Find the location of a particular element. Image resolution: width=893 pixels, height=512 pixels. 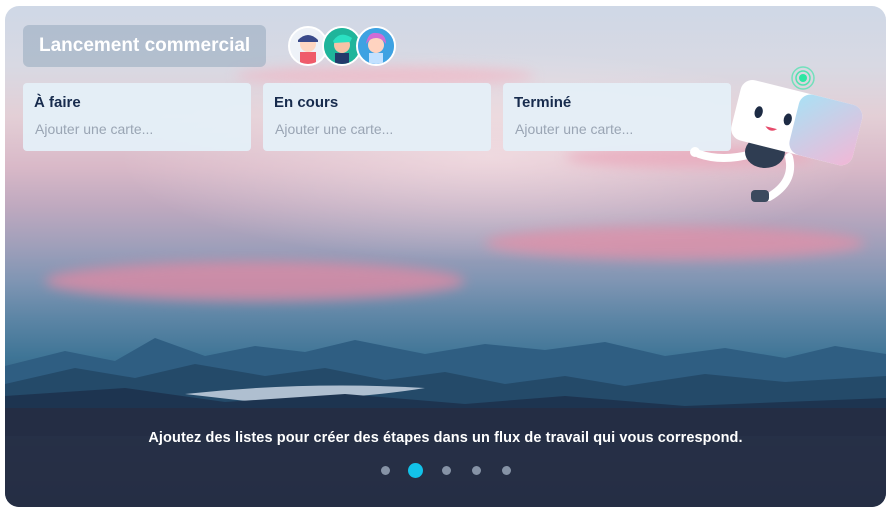

step-indicator is located at coordinates (445, 470).